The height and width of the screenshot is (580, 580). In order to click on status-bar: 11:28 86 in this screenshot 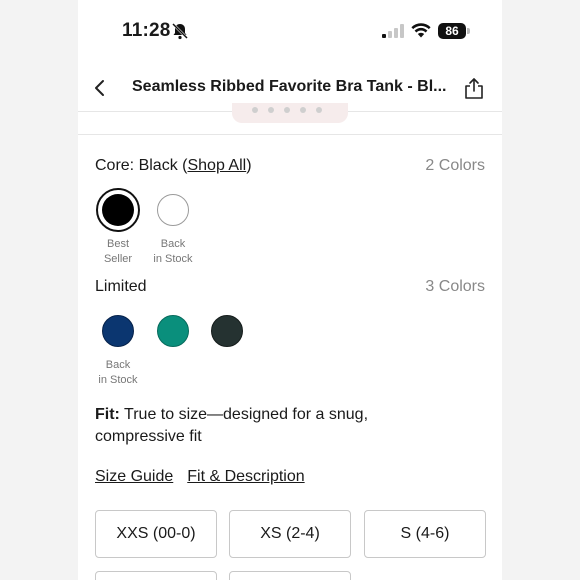, I will do `click(290, 31)`.